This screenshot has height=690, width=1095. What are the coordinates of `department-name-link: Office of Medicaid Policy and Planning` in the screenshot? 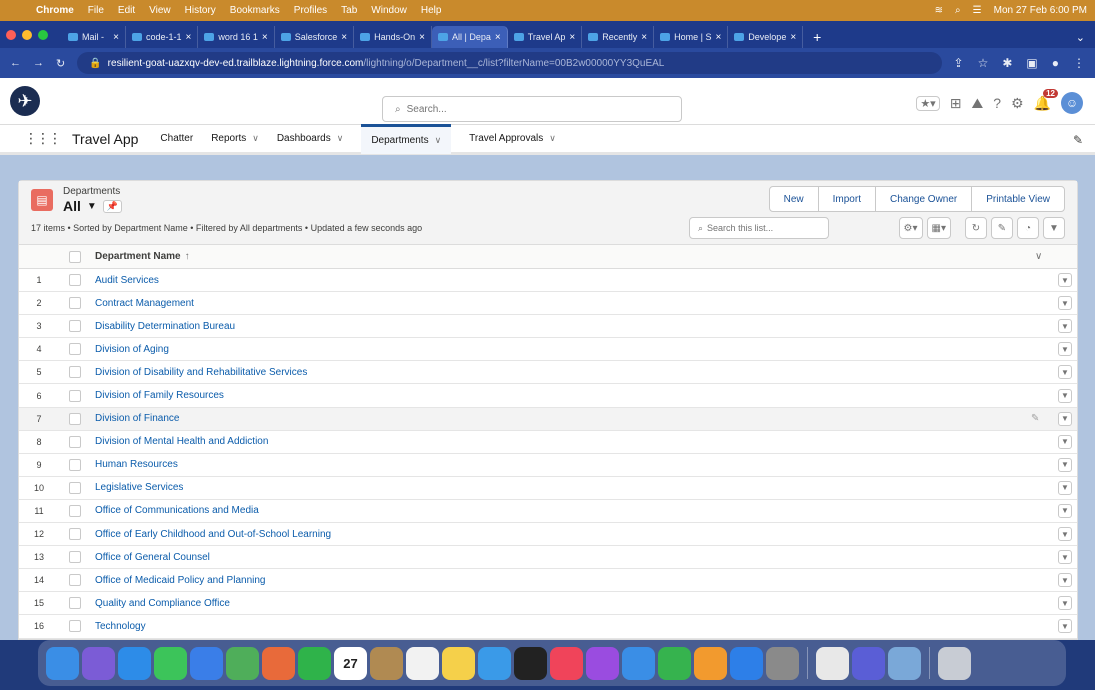 It's located at (180, 580).